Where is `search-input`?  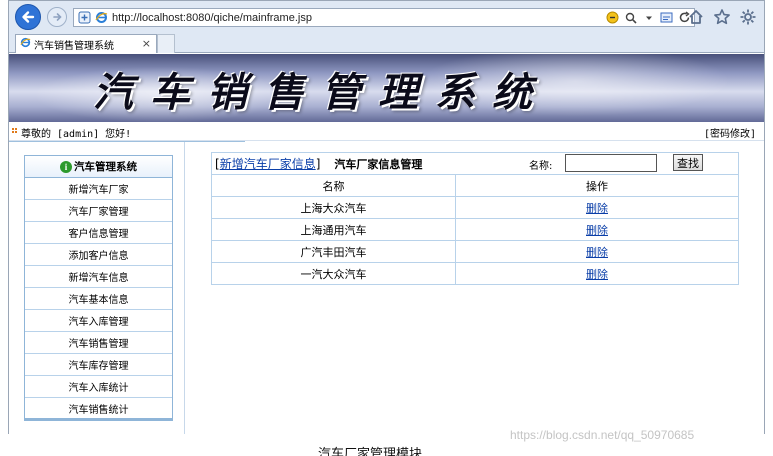 search-input is located at coordinates (611, 163).